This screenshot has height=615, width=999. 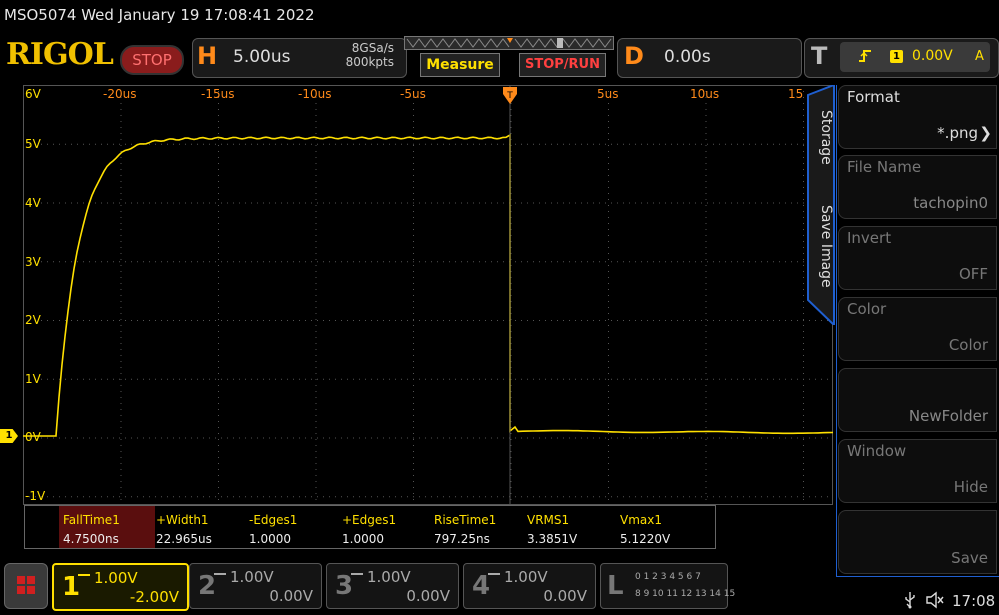 What do you see at coordinates (917, 542) in the screenshot?
I see `menu-save: Save` at bounding box center [917, 542].